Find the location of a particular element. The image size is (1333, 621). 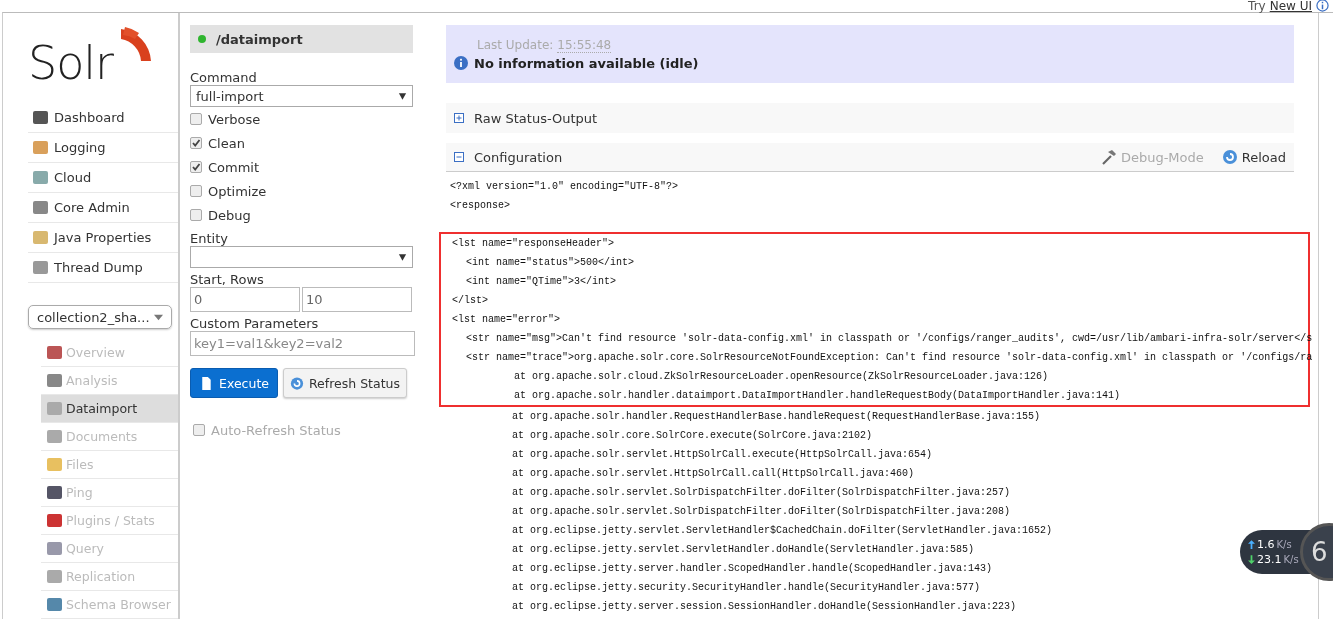

configuration-header: Configuration Debug-Mode Reload is located at coordinates (870, 157).